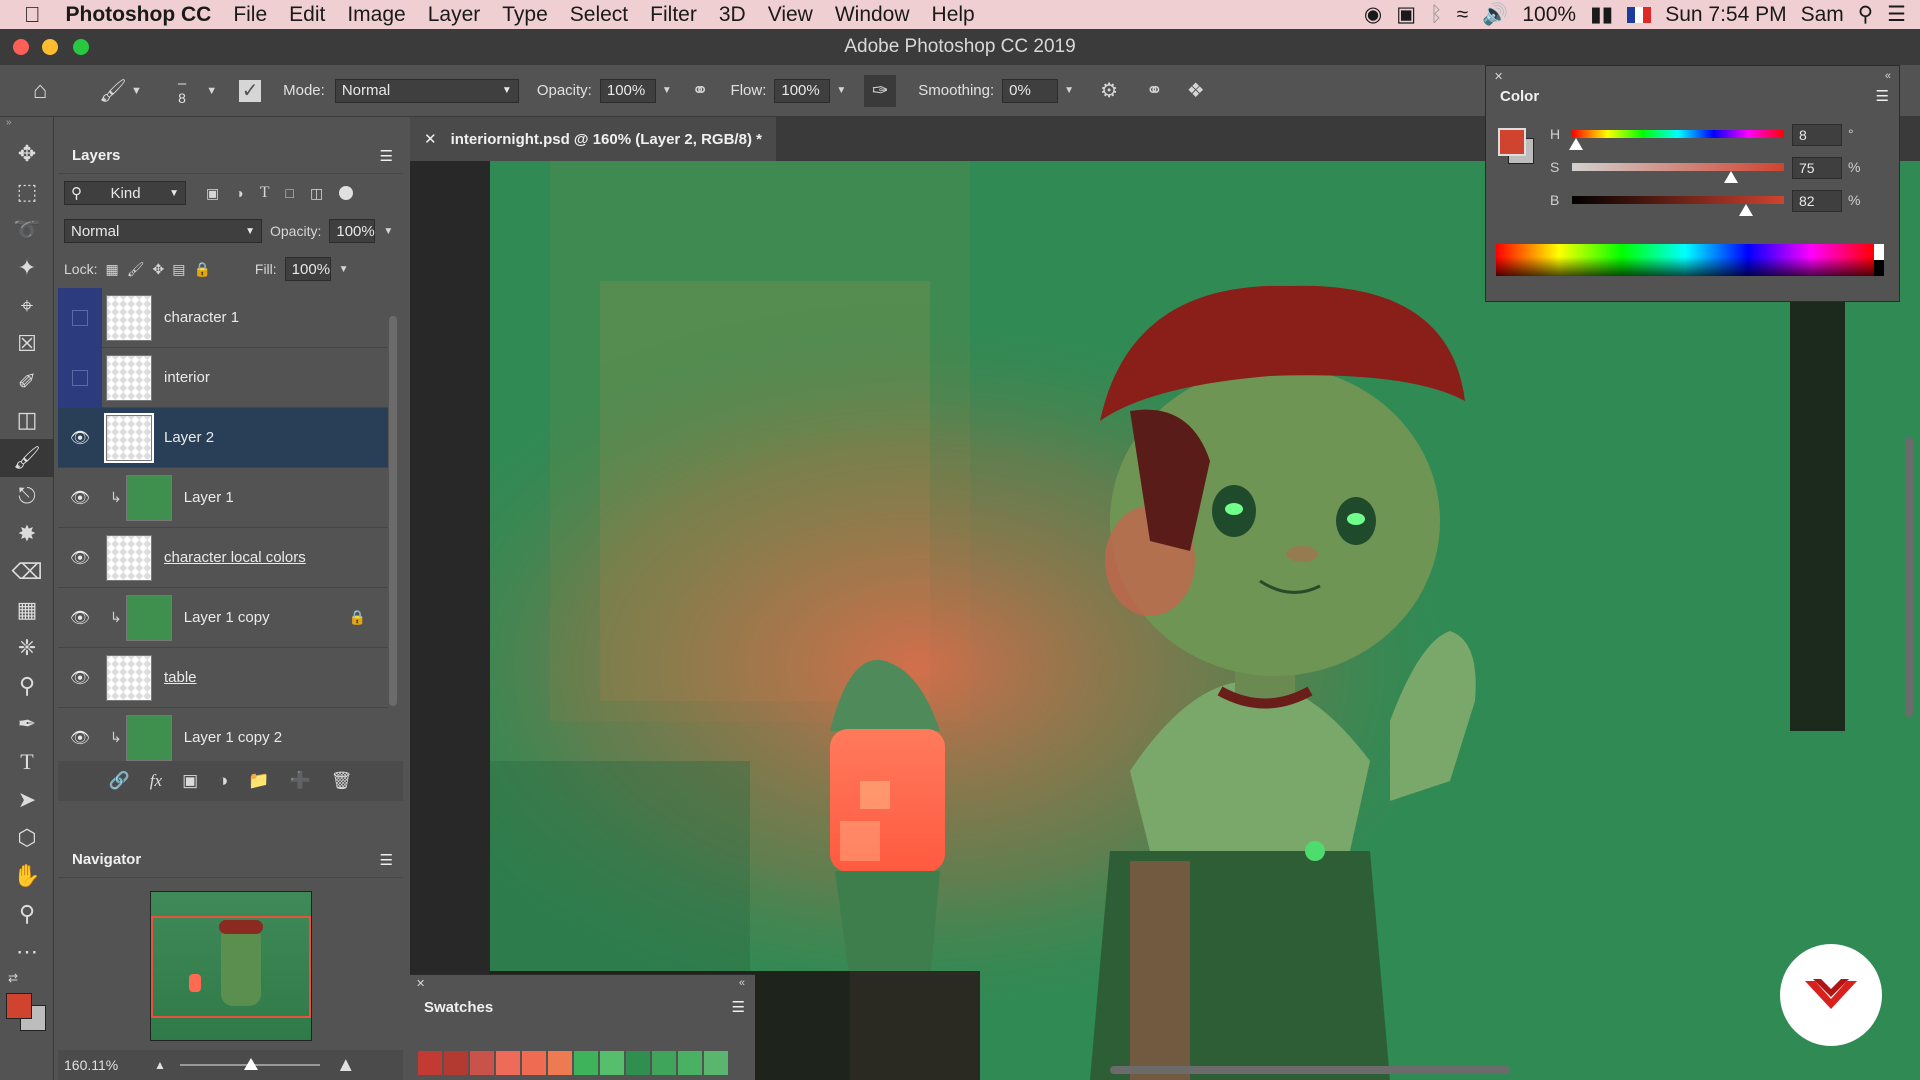 The image size is (1920, 1080). Describe the element at coordinates (582, 1007) in the screenshot. I see `swatches-tab: Swatches ☰` at that location.